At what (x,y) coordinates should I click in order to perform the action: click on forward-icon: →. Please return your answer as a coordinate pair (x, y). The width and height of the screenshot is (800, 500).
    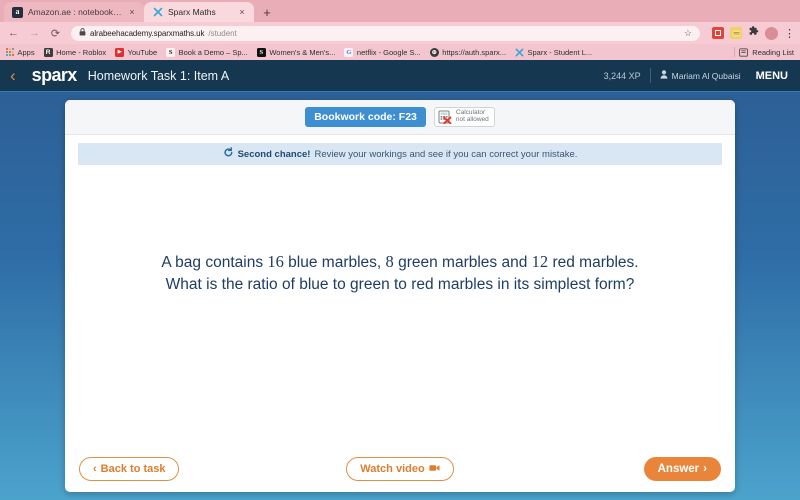
    Looking at the image, I should click on (34, 33).